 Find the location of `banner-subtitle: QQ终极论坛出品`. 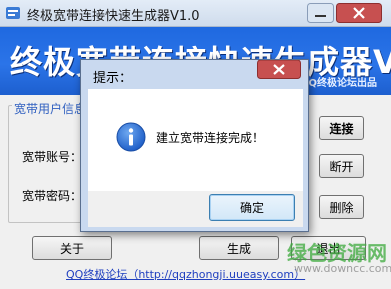

banner-subtitle: QQ终极论坛出品 is located at coordinates (339, 83).